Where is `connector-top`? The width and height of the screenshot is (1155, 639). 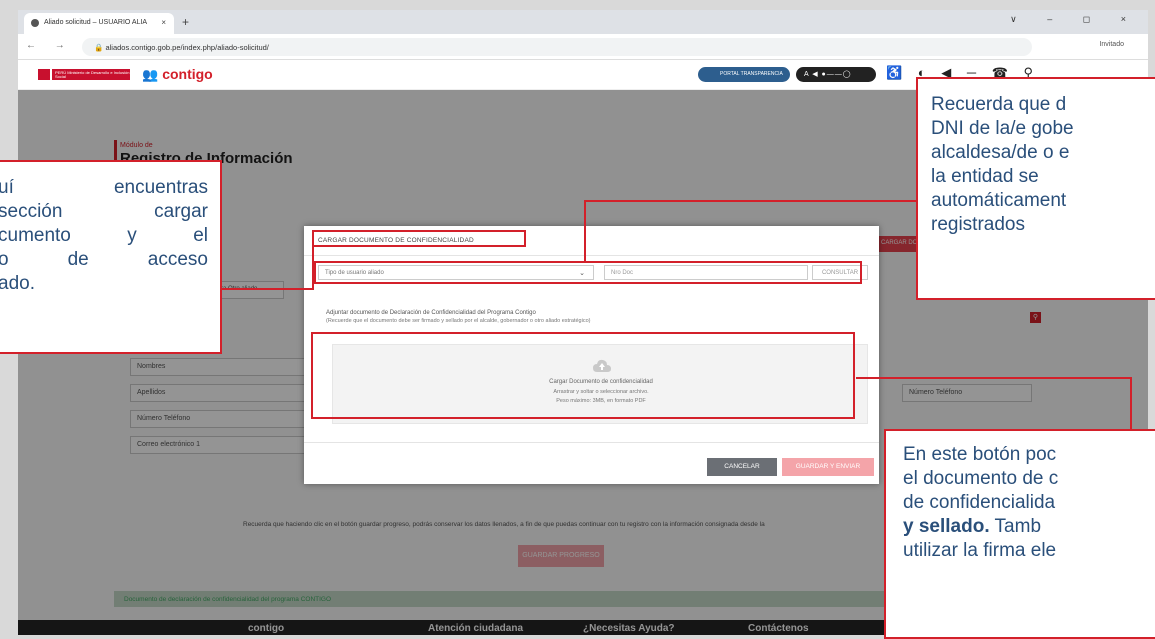
connector-top is located at coordinates (750, 201).